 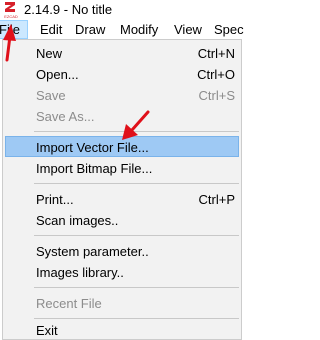 I want to click on menu-modify: Modify, so click(x=139, y=29).